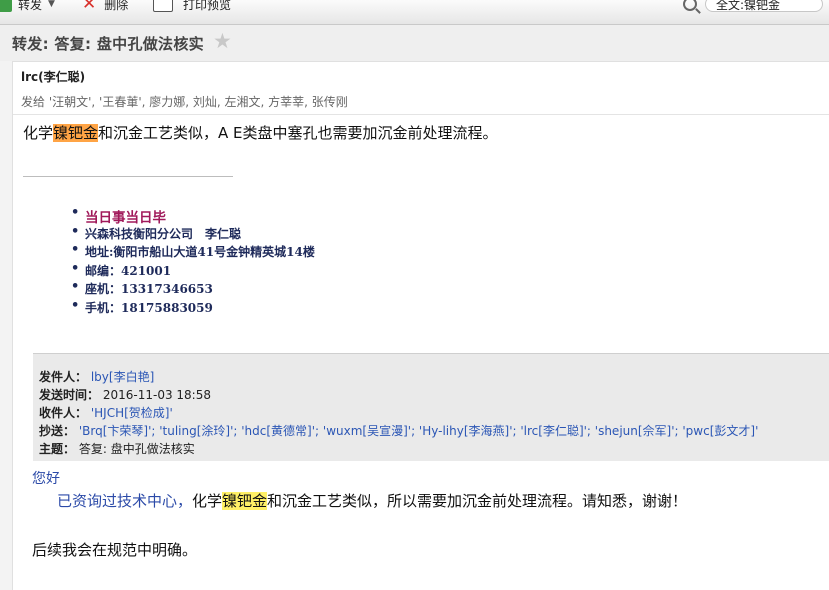 This screenshot has width=829, height=590. What do you see at coordinates (764, 6) in the screenshot?
I see `search-input: 全文:镍钯金` at bounding box center [764, 6].